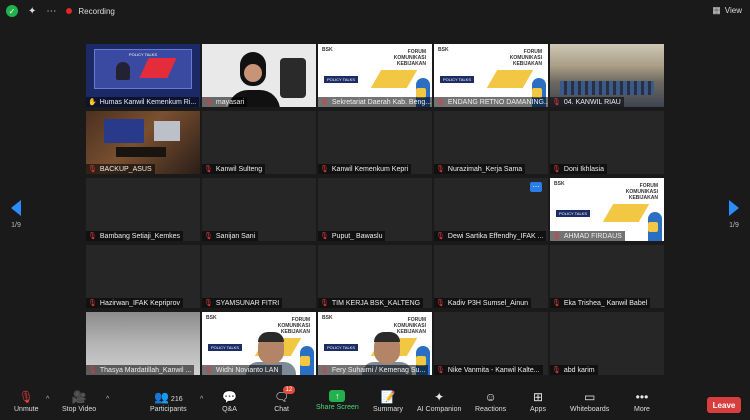  What do you see at coordinates (375, 276) in the screenshot?
I see `participant-tile: 🎙 TIM KERJA BSK_KALTENG` at bounding box center [375, 276].